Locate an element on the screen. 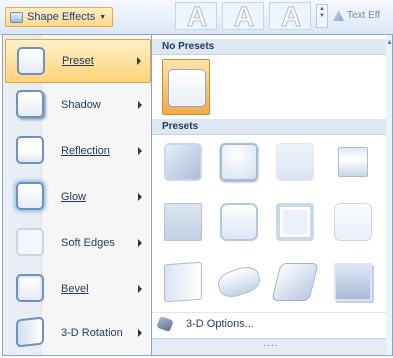 This screenshot has height=358, width=393. preset-6-icon is located at coordinates (239, 222).